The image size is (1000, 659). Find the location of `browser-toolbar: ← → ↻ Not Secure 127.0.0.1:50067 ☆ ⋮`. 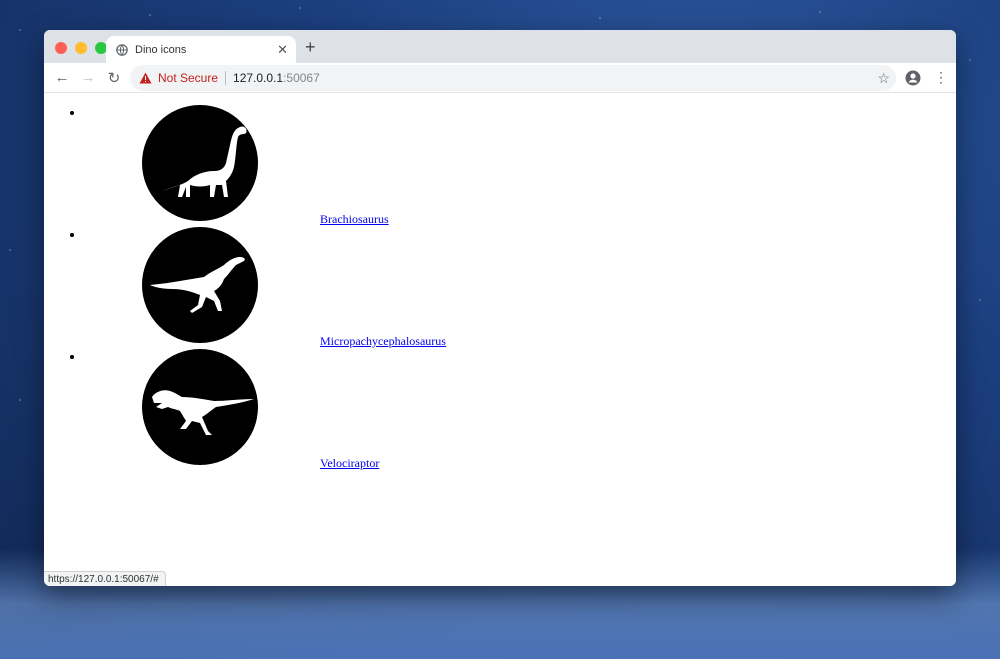

browser-toolbar: ← → ↻ Not Secure 127.0.0.1:50067 ☆ ⋮ is located at coordinates (500, 78).